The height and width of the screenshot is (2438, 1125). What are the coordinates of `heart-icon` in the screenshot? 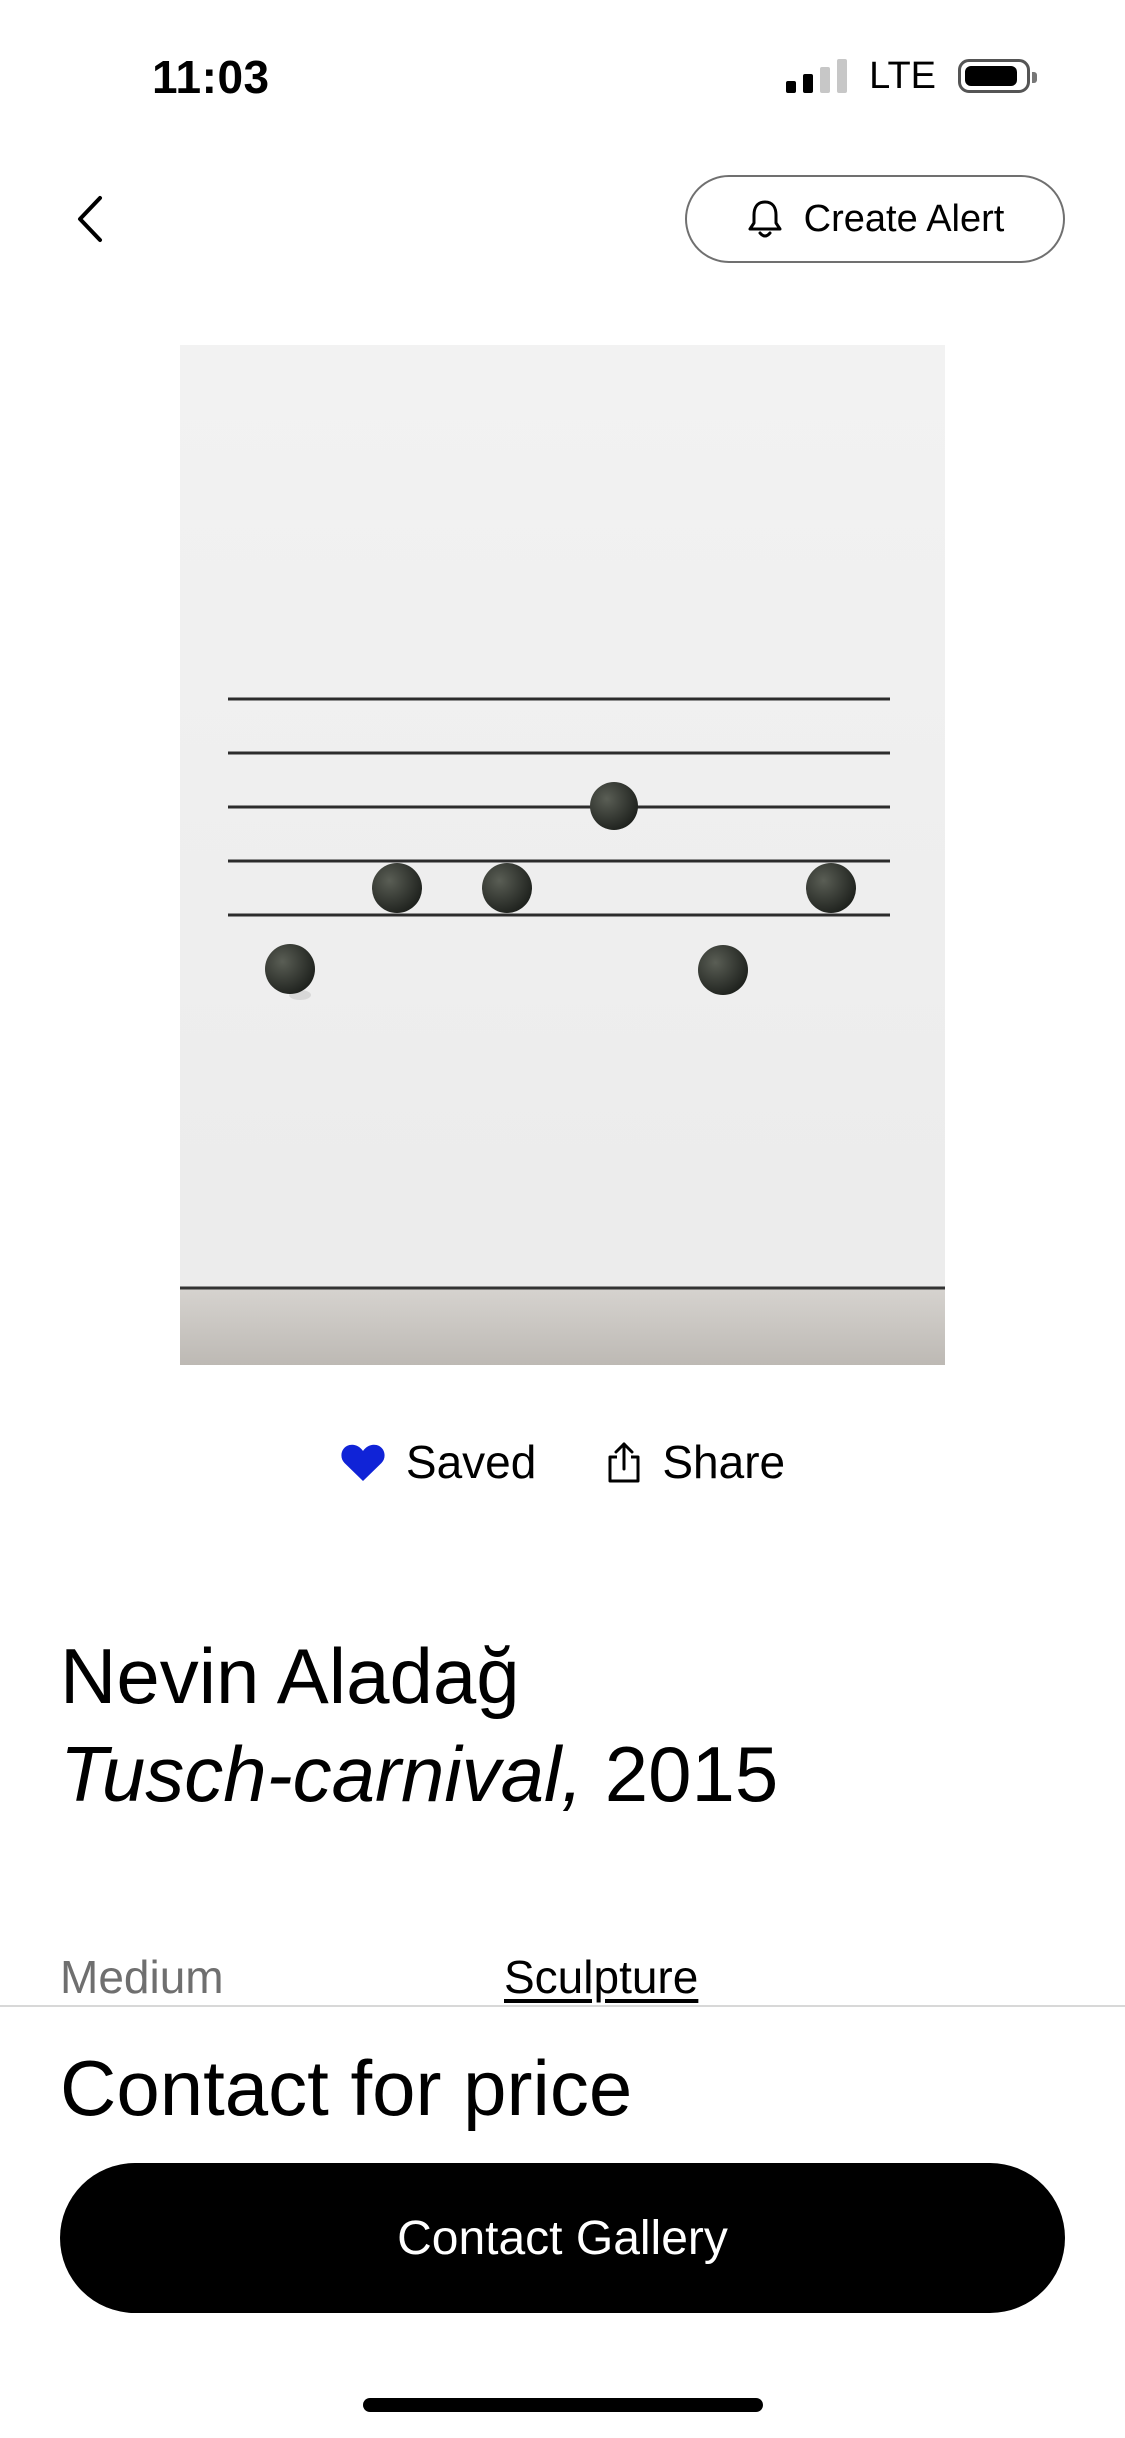 It's located at (363, 1462).